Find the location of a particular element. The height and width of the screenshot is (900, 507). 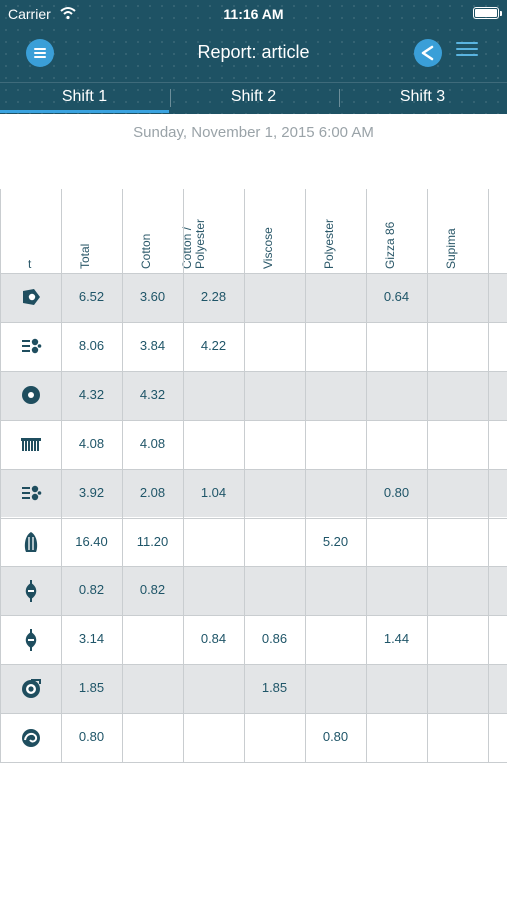

report-date: Sunday, November 1, 2015 6:00 AM is located at coordinates (253, 132).